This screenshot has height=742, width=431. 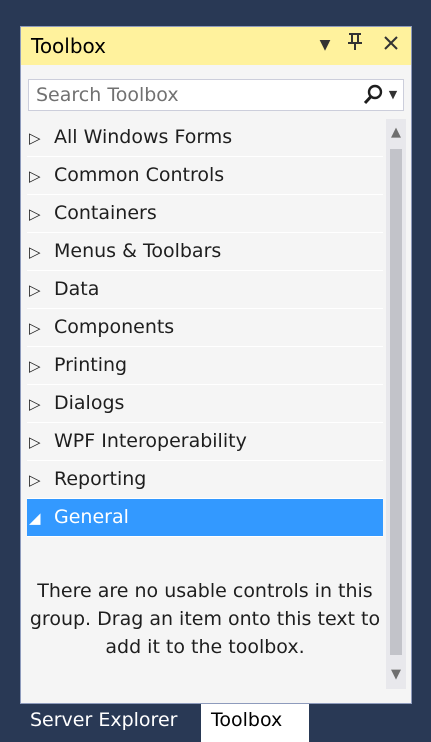 What do you see at coordinates (205, 328) in the screenshot?
I see `group-components: ▷ Components` at bounding box center [205, 328].